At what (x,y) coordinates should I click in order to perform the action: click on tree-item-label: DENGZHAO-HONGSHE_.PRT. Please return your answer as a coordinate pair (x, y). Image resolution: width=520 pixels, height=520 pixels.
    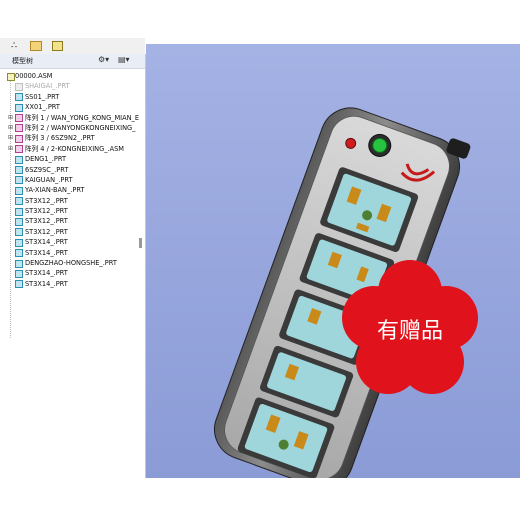
    Looking at the image, I should click on (71, 263).